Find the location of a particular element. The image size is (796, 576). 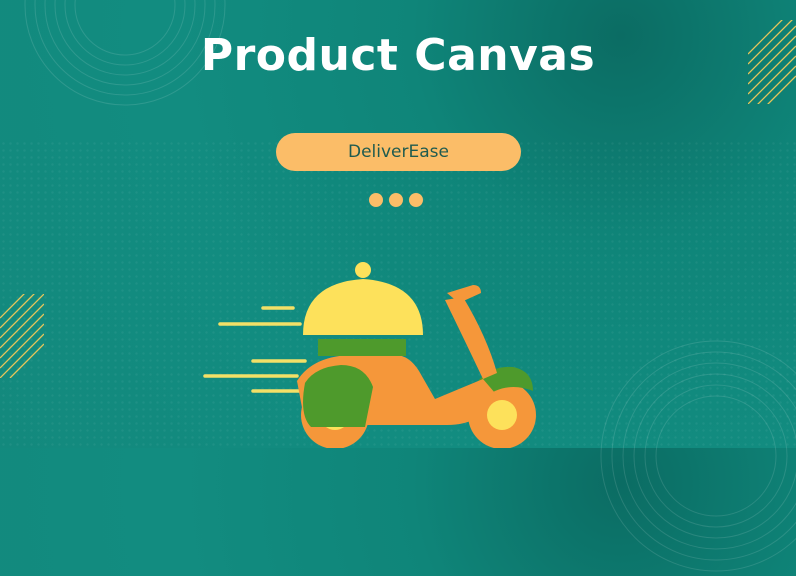

product-name-label: DeliverEase is located at coordinates (398, 152).